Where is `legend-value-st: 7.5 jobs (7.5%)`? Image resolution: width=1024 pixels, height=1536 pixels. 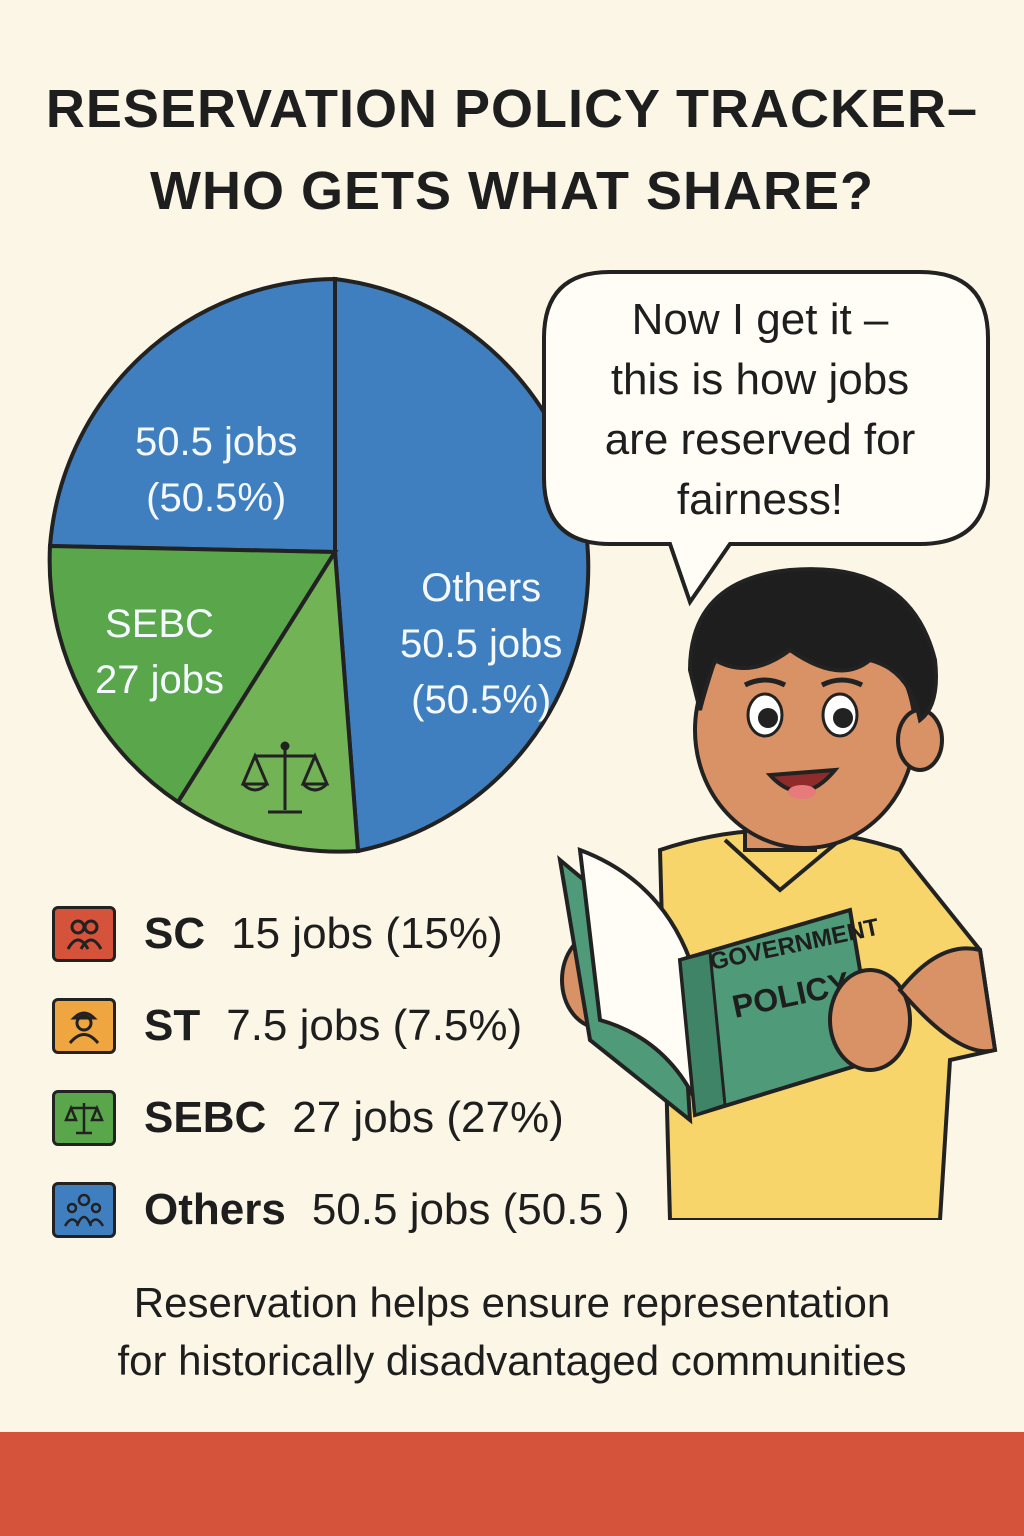
legend-value-st: 7.5 jobs (7.5%) is located at coordinates (374, 1025).